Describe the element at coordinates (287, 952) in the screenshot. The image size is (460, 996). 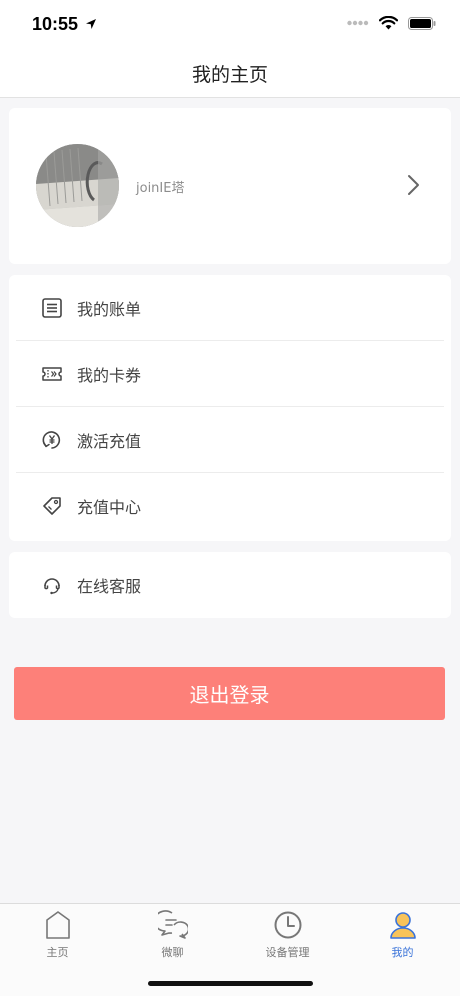
I see `tab-label: 设备管理` at that location.